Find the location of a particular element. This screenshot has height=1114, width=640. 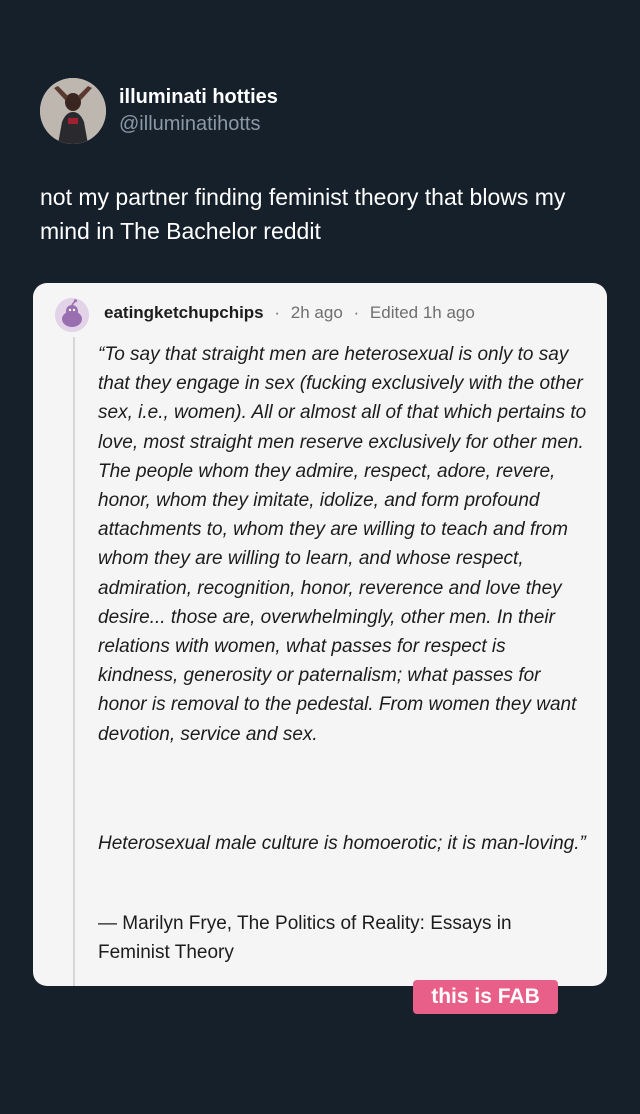

reddit-avatar-icon is located at coordinates (72, 315).